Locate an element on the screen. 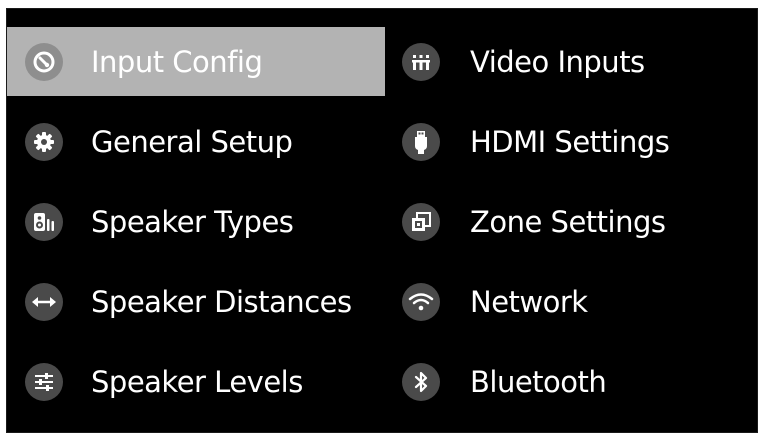 The height and width of the screenshot is (439, 764). menu-item-label: Speaker Types is located at coordinates (192, 221).